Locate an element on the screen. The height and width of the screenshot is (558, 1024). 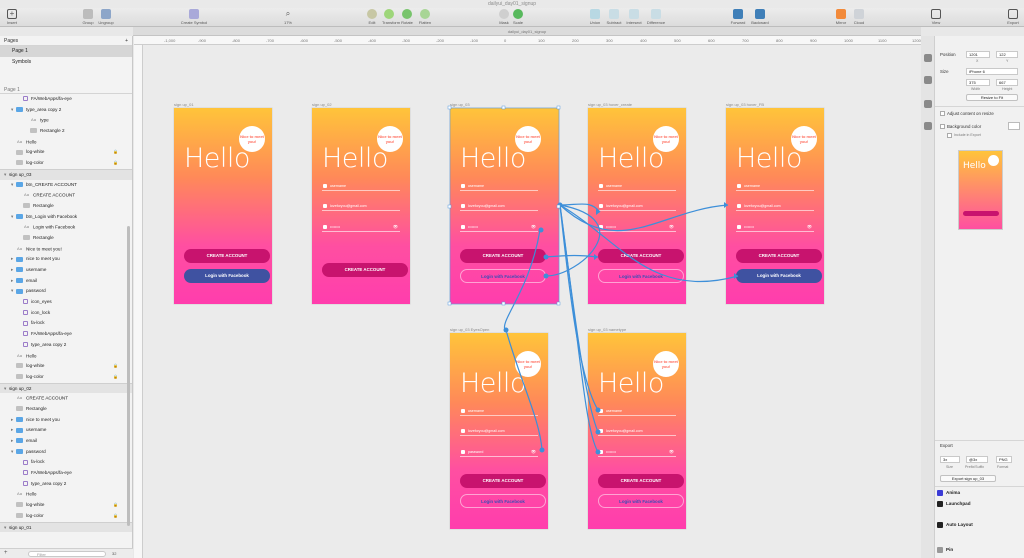
plugin-anima: Anima is located at coordinates (948, 493).